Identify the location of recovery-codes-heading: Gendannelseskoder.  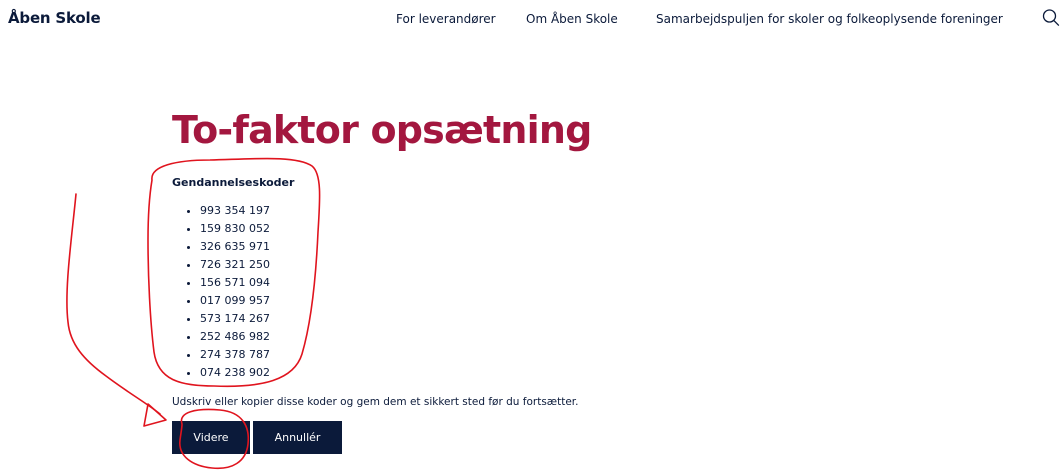
(233, 182).